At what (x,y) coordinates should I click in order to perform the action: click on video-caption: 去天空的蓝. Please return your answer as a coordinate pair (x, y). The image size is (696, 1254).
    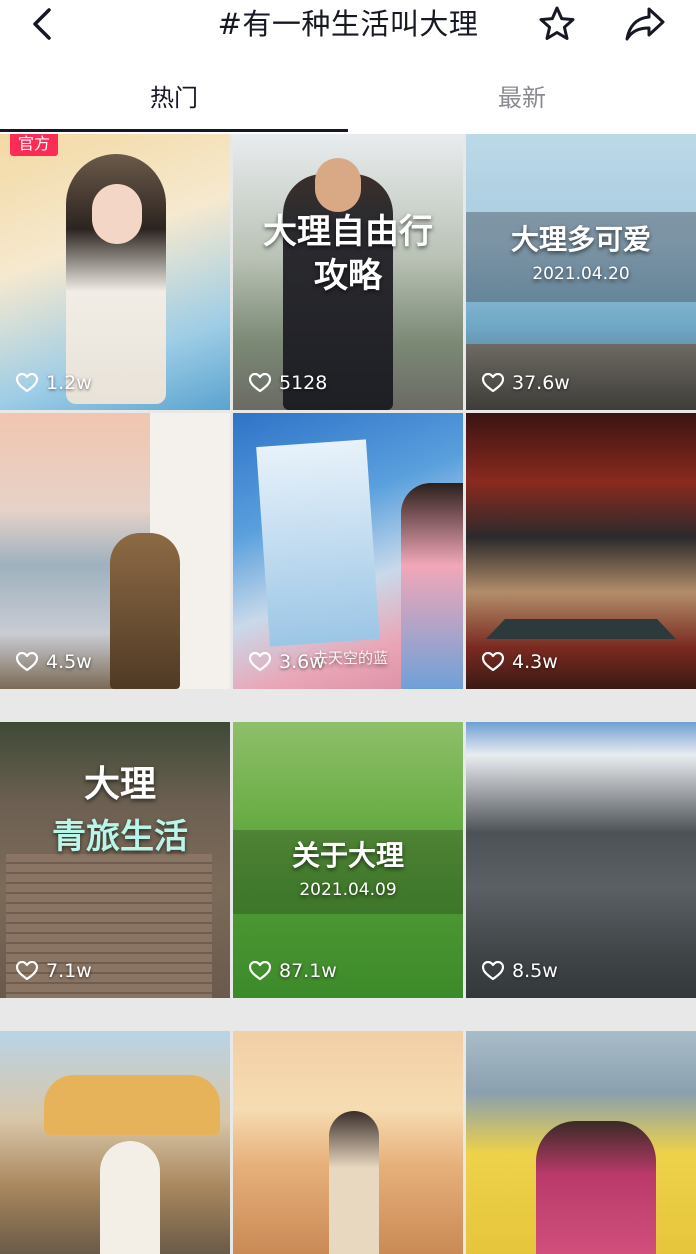
    Looking at the image, I should click on (351, 658).